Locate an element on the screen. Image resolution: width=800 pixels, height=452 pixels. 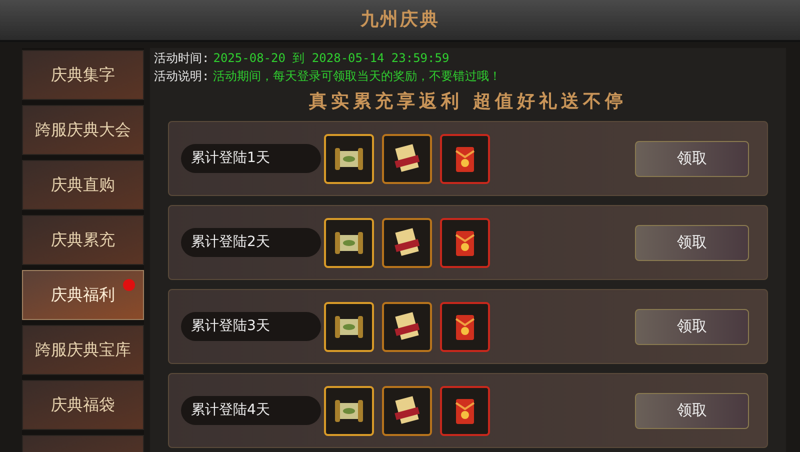
reward-label: 累计登陆1天 is located at coordinates (251, 158).